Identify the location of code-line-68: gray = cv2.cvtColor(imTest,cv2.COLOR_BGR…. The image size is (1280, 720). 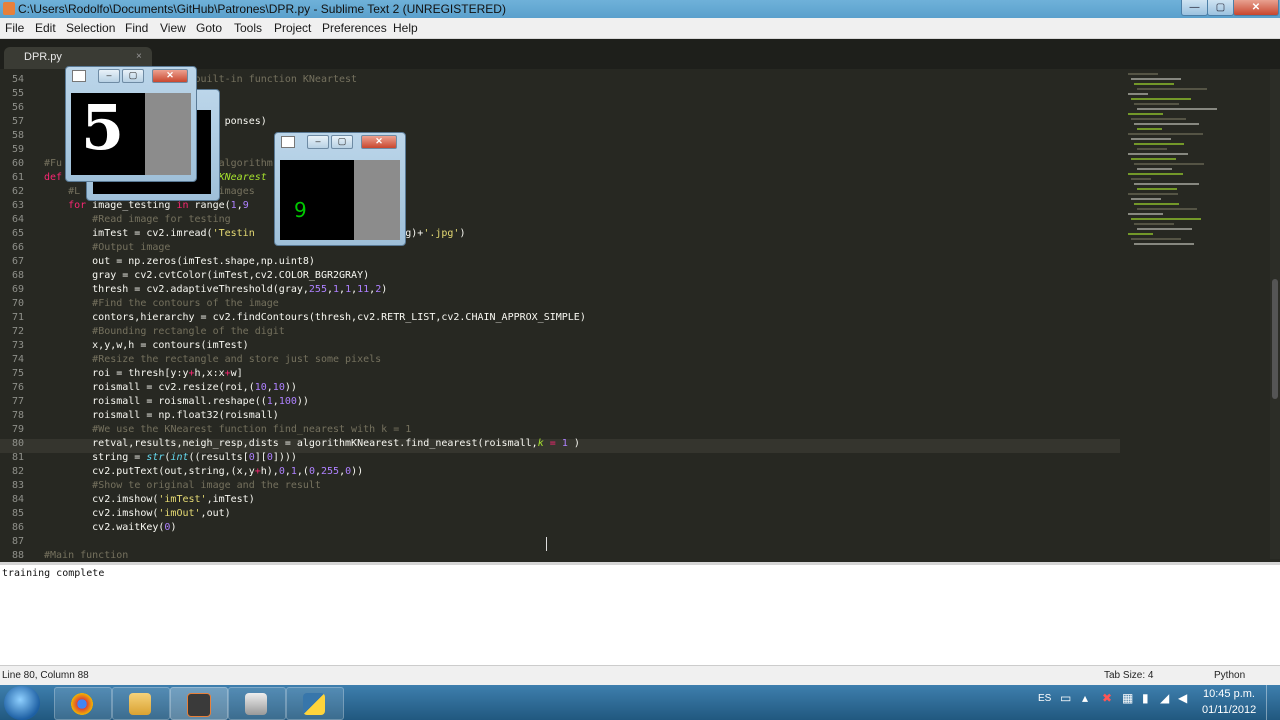
(207, 275).